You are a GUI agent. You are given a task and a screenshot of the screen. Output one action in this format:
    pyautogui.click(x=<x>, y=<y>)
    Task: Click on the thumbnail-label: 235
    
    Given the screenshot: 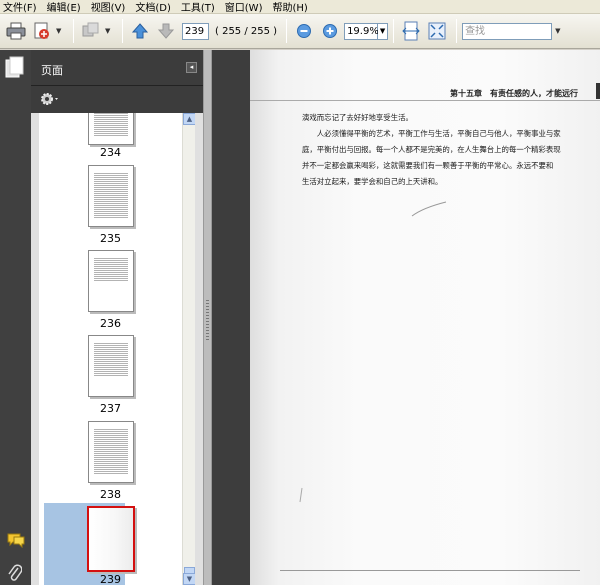 What is the action you would take?
    pyautogui.click(x=110, y=238)
    